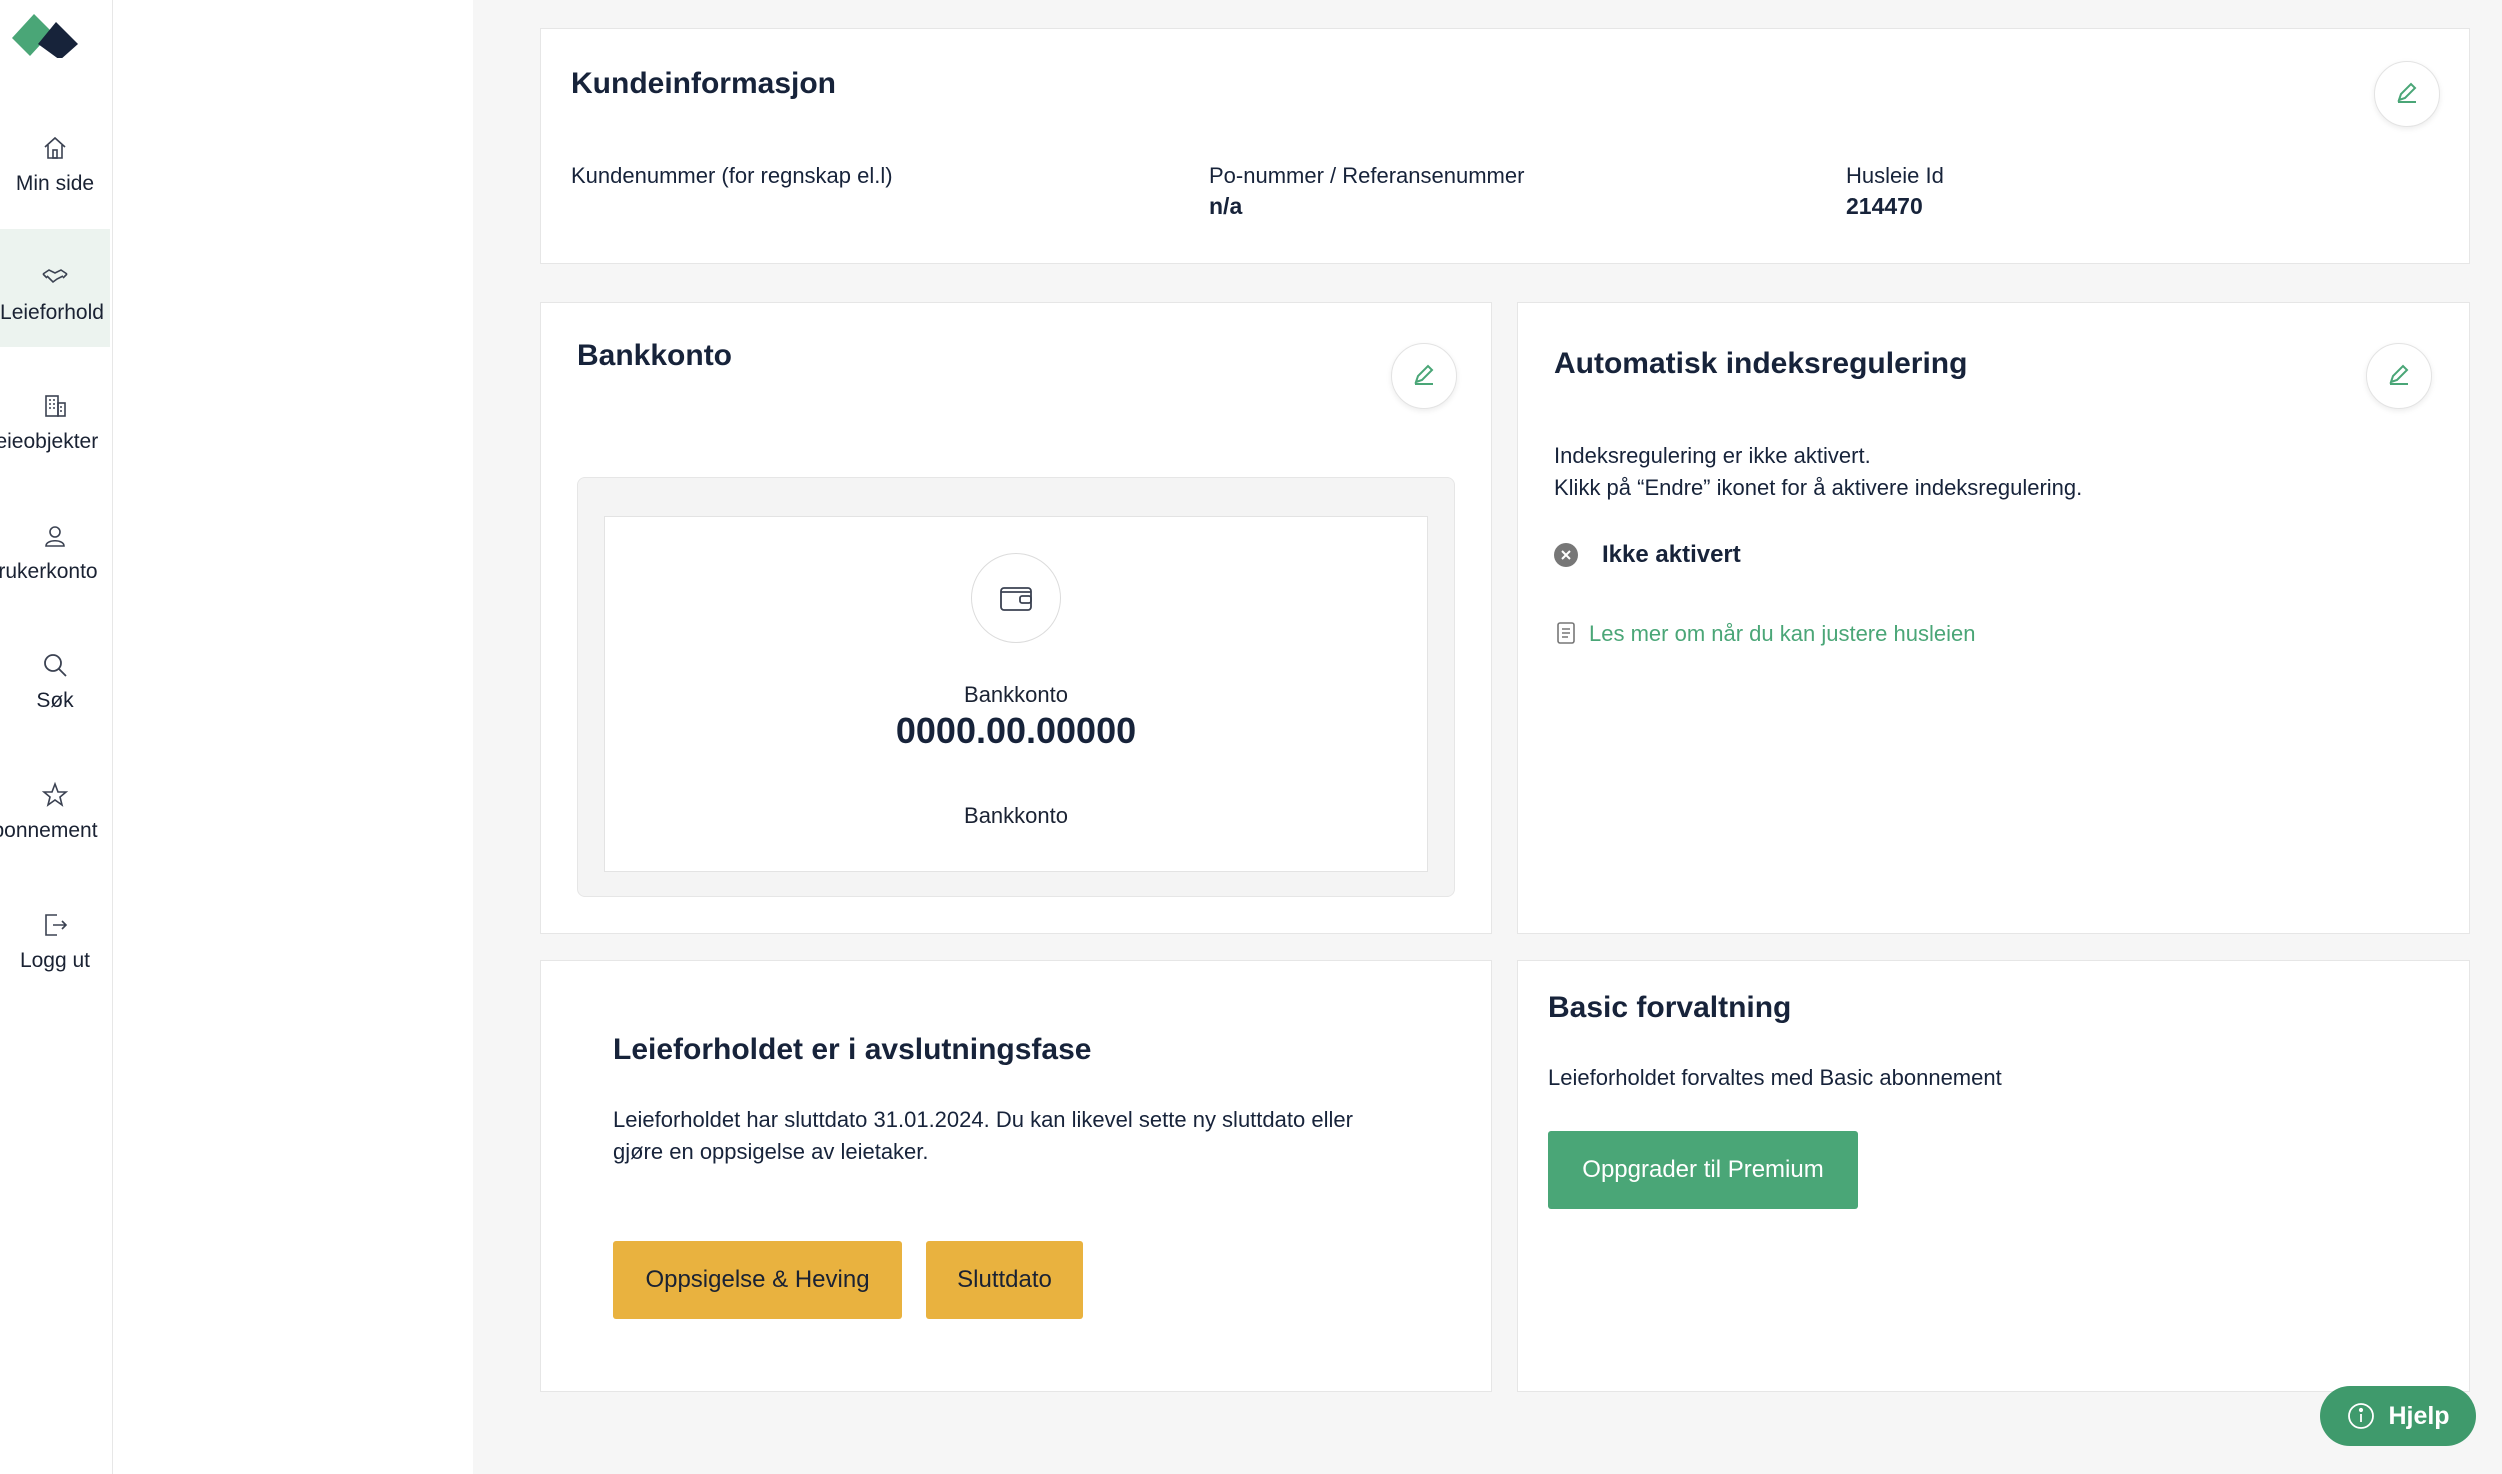 This screenshot has height=1474, width=2502. Describe the element at coordinates (1016, 598) in the screenshot. I see `wallet-icon` at that location.